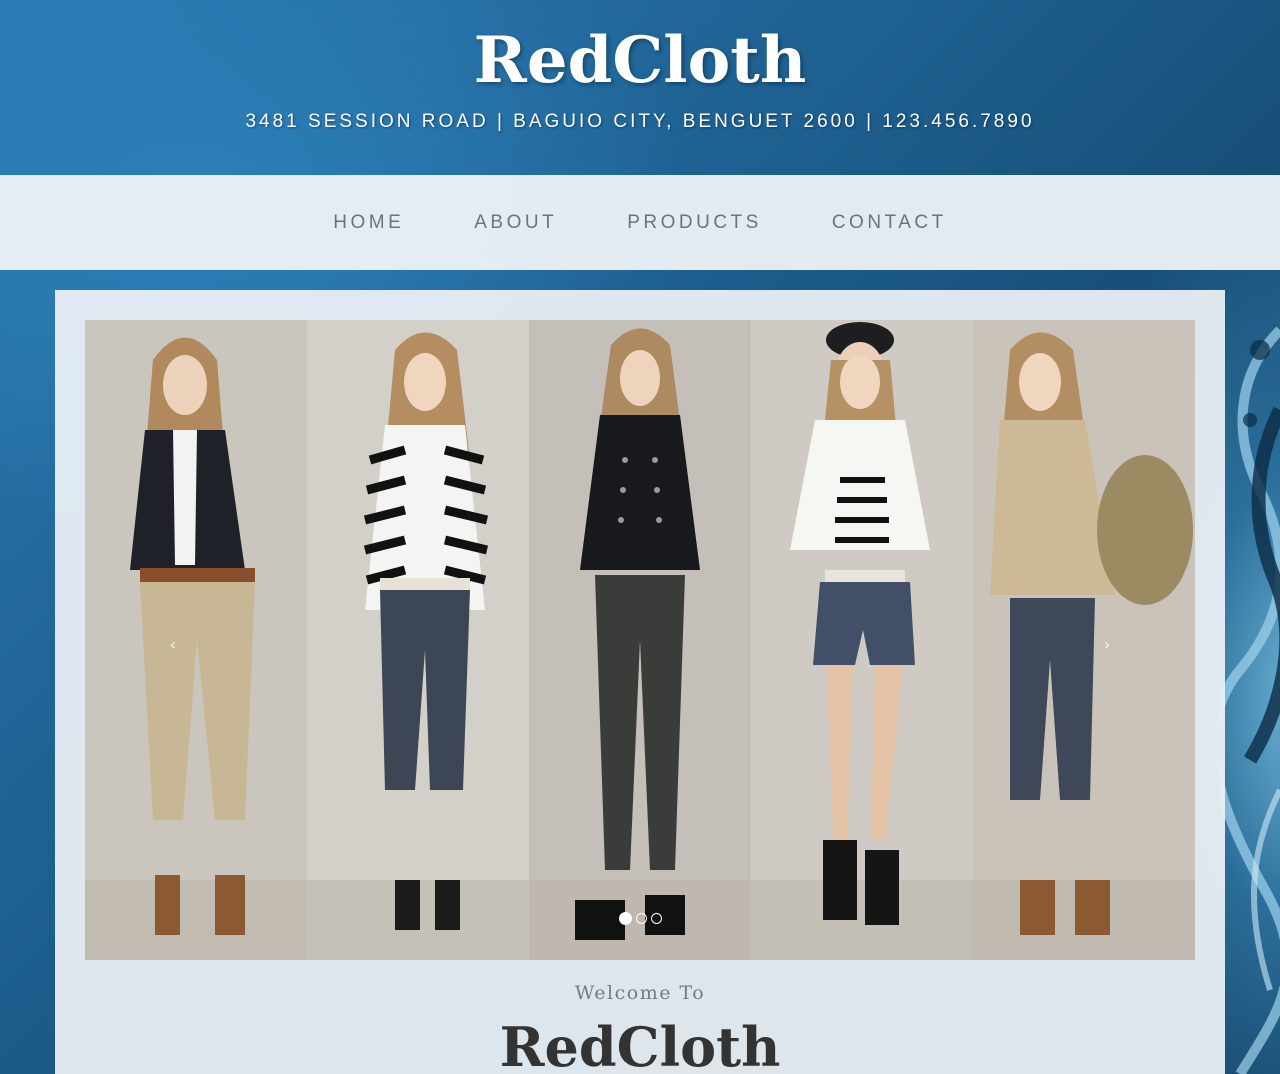  I want to click on nav-item-home: HOME, so click(368, 223).